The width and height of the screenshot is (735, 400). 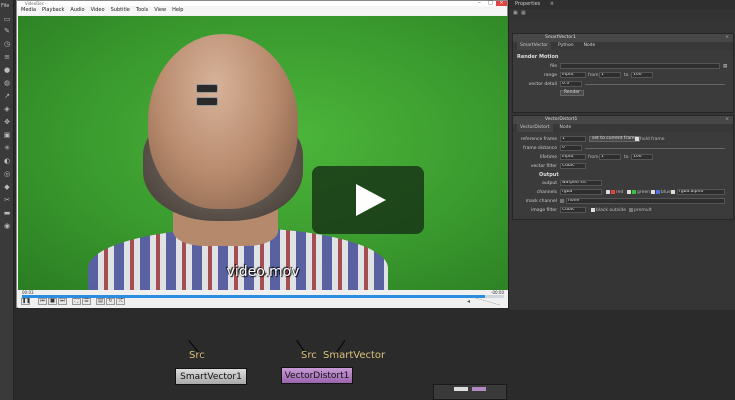 I want to click on pin-icon: ▣, so click(x=515, y=13).